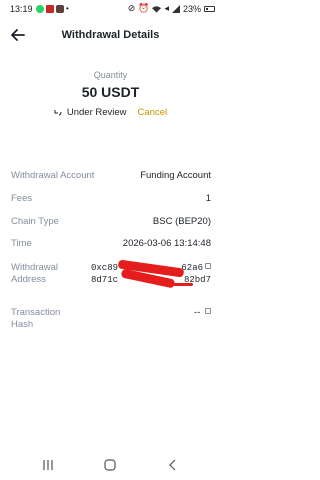 The height and width of the screenshot is (480, 320). I want to click on notification-icons: •, so click(52, 8).